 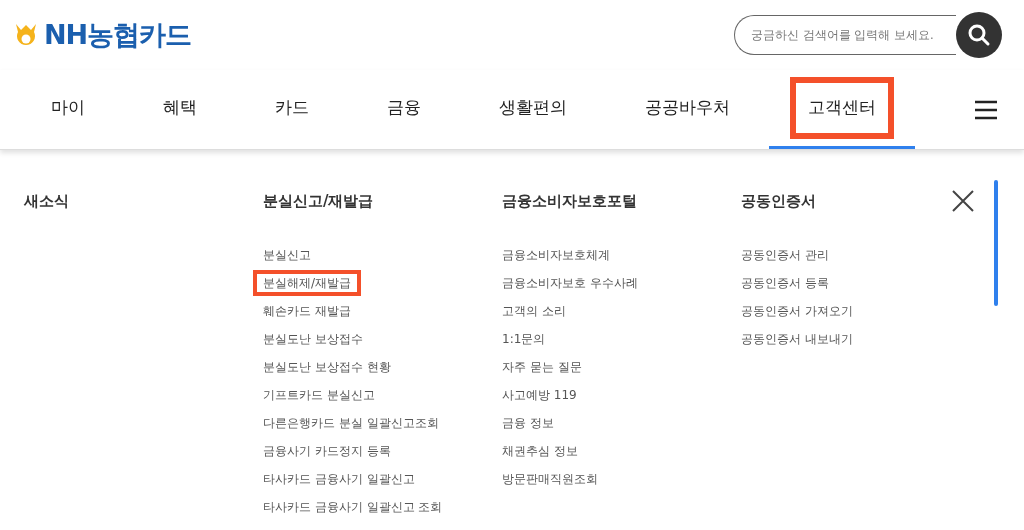 What do you see at coordinates (307, 310) in the screenshot?
I see `menu-link: 훼손카드 재발급` at bounding box center [307, 310].